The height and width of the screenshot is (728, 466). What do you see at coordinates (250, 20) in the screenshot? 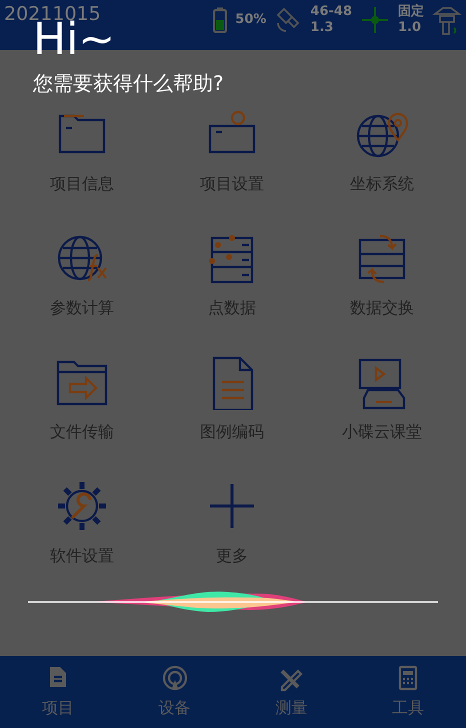
I see `battery-percent: 50%` at bounding box center [250, 20].